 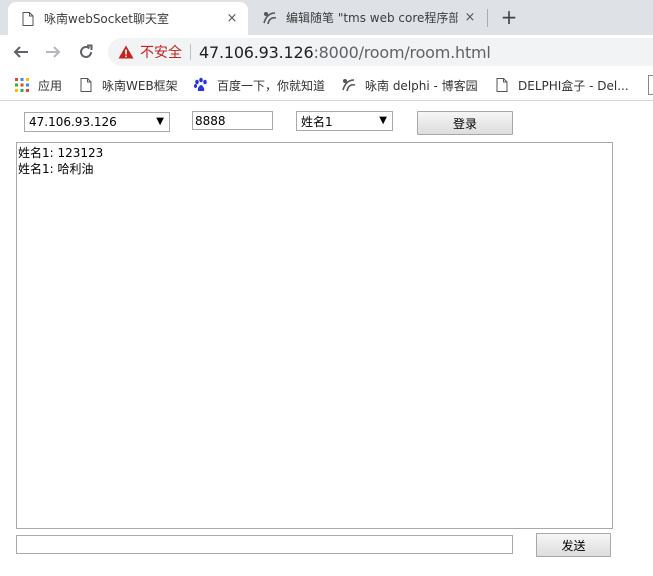 I want to click on new-tab-button: +, so click(x=509, y=17).